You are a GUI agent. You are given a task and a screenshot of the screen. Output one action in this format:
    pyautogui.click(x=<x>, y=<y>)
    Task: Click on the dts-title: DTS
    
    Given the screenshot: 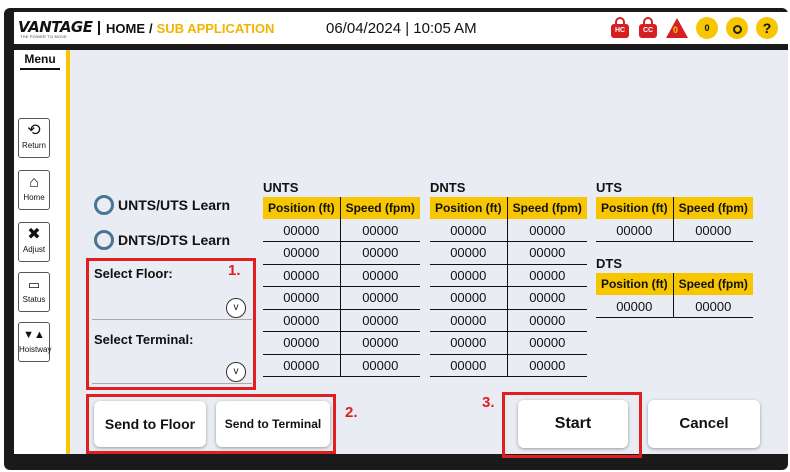 What is the action you would take?
    pyautogui.click(x=609, y=263)
    